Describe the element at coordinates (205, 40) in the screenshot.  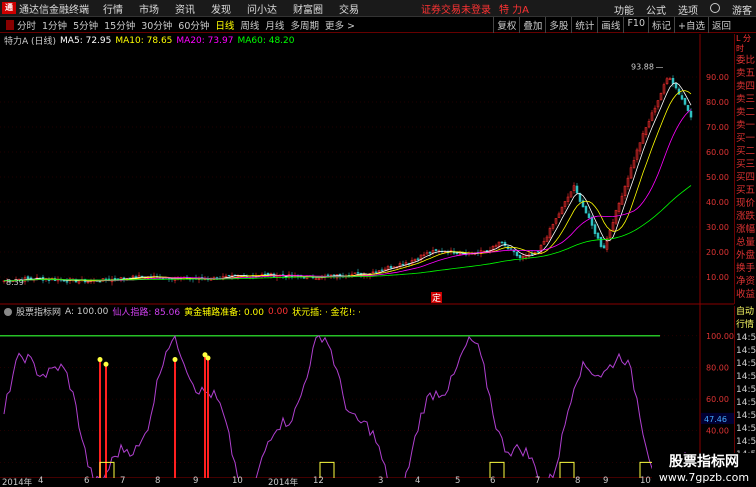
I see `ma20-value: MA20: 73.97` at that location.